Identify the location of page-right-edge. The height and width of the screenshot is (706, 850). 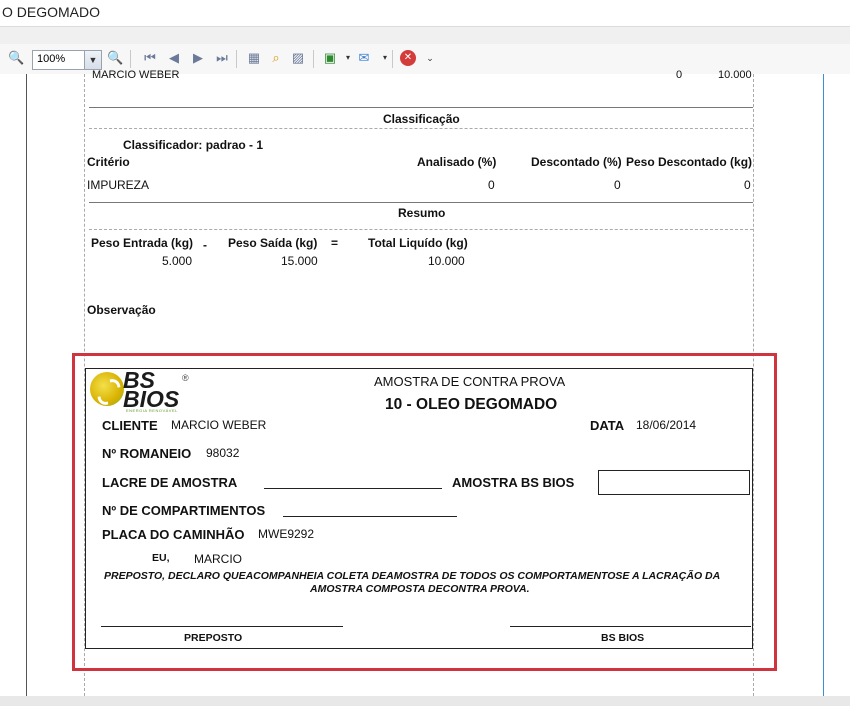
(823, 385).